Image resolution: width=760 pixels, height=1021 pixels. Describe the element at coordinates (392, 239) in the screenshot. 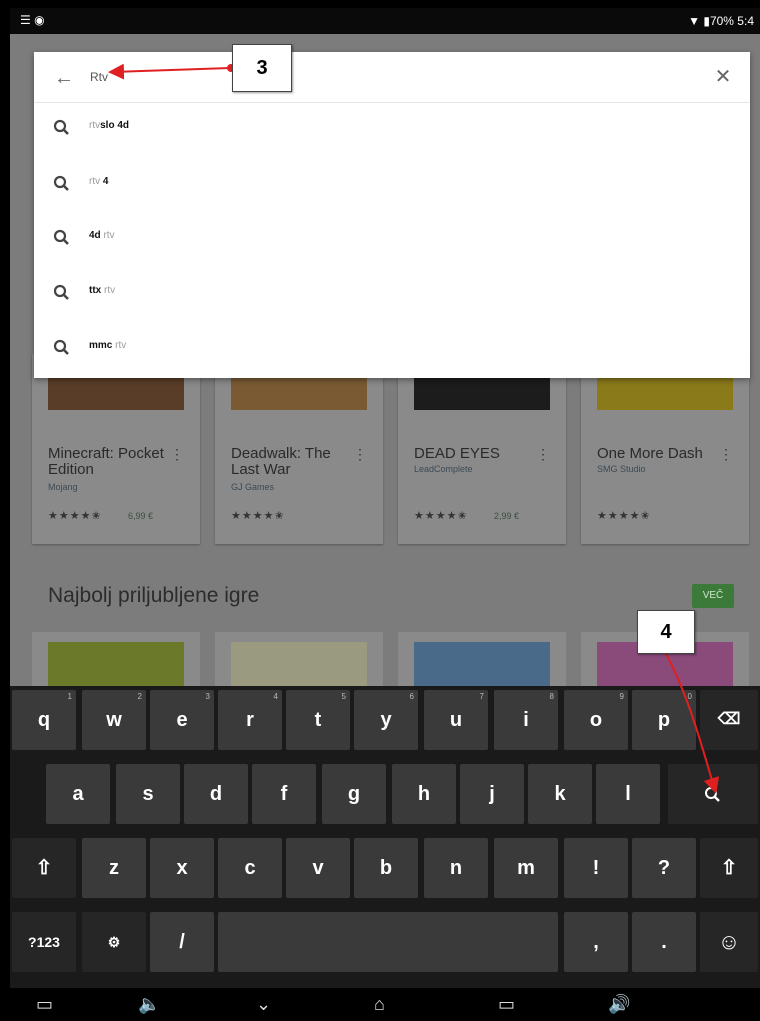

I see `suggestion-item: 4d rtv` at that location.